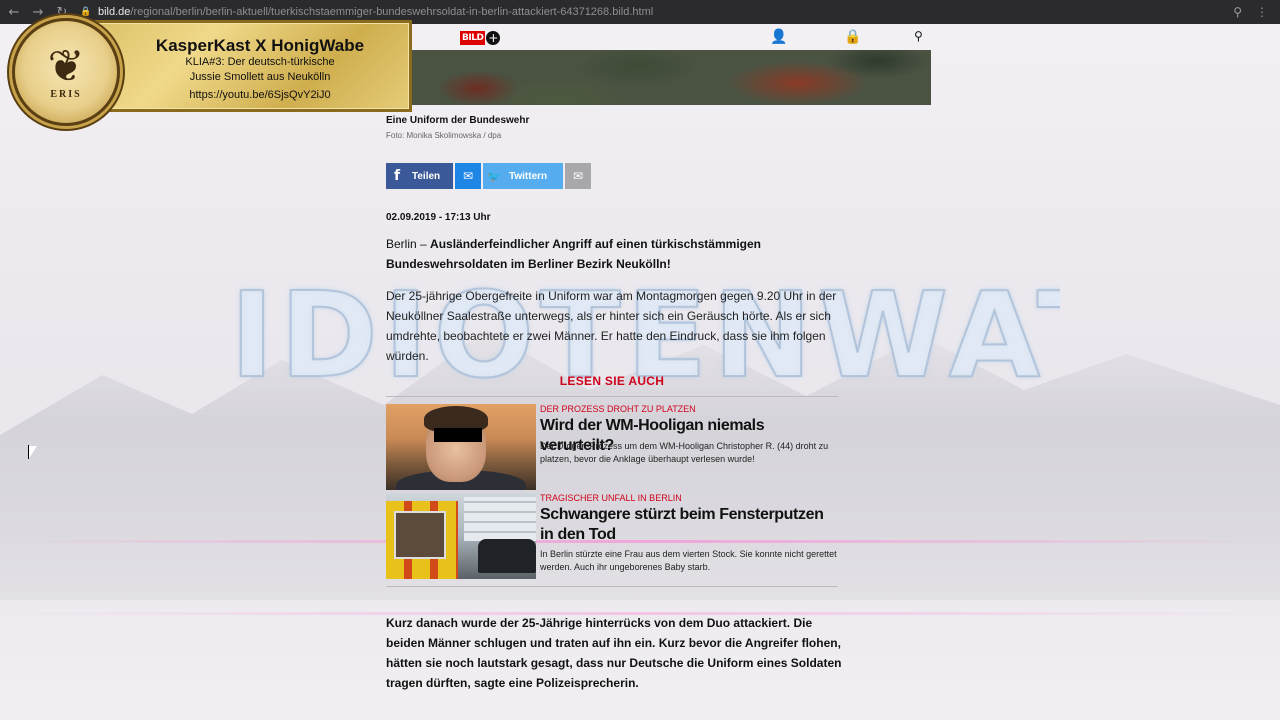 Image resolution: width=1280 pixels, height=720 pixels. Describe the element at coordinates (494, 176) in the screenshot. I see `twitter-icon: 🐦` at that location.